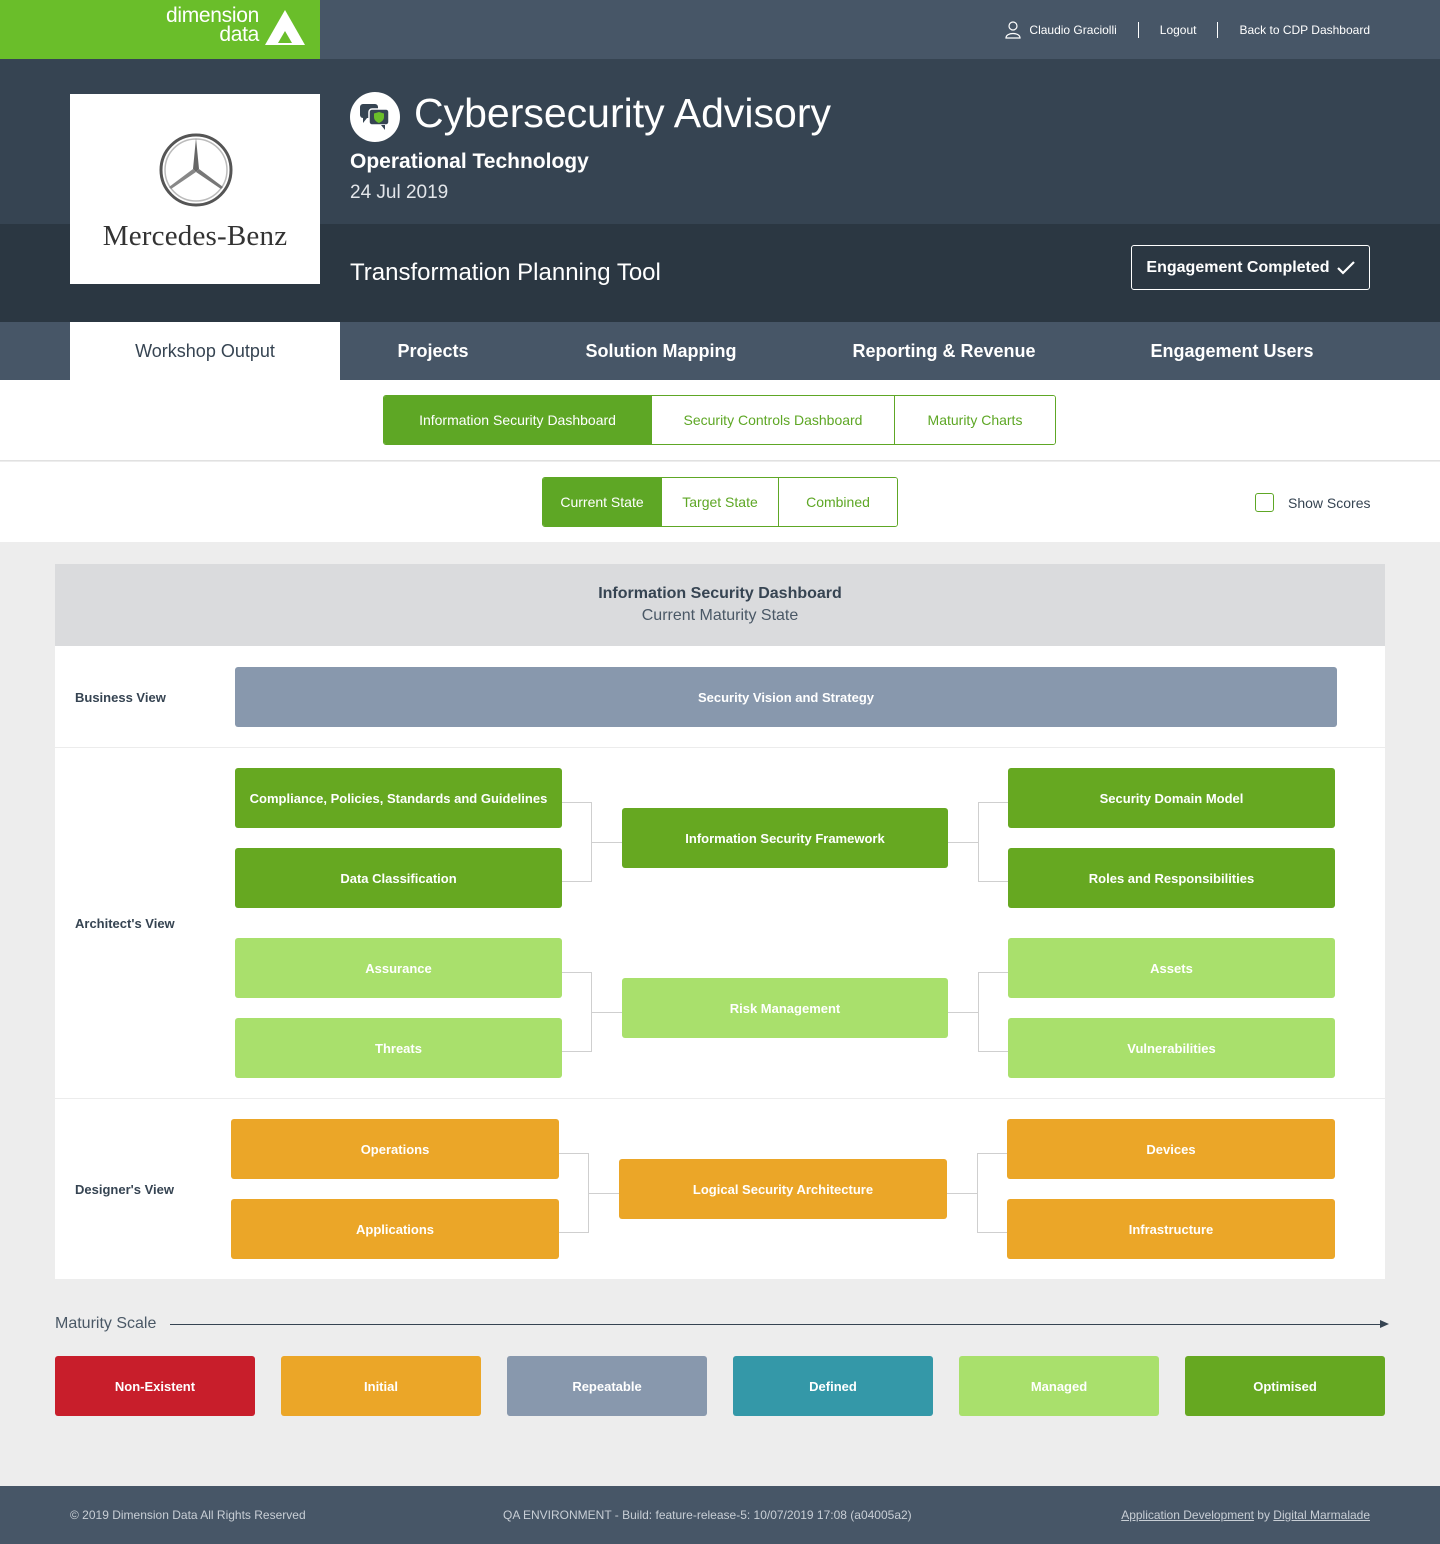 The width and height of the screenshot is (1440, 1544). What do you see at coordinates (786, 697) in the screenshot?
I see `box-security-vision-strategy: Security Vision and Strategy` at bounding box center [786, 697].